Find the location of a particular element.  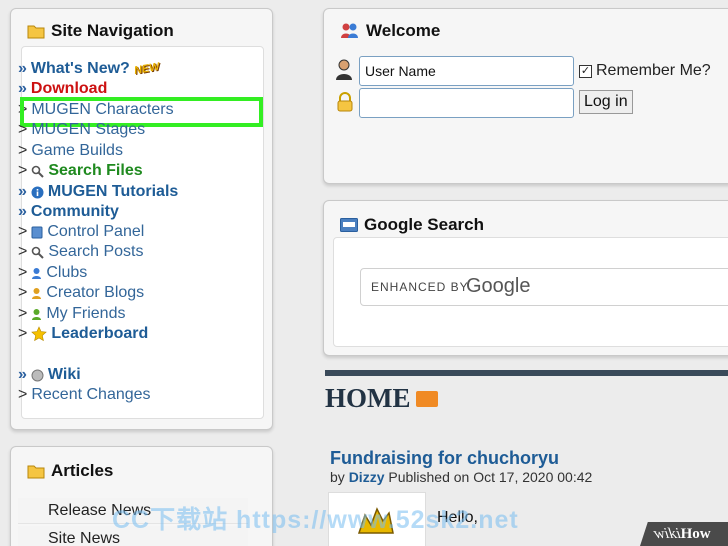

blogs-user-icon is located at coordinates (37, 293).